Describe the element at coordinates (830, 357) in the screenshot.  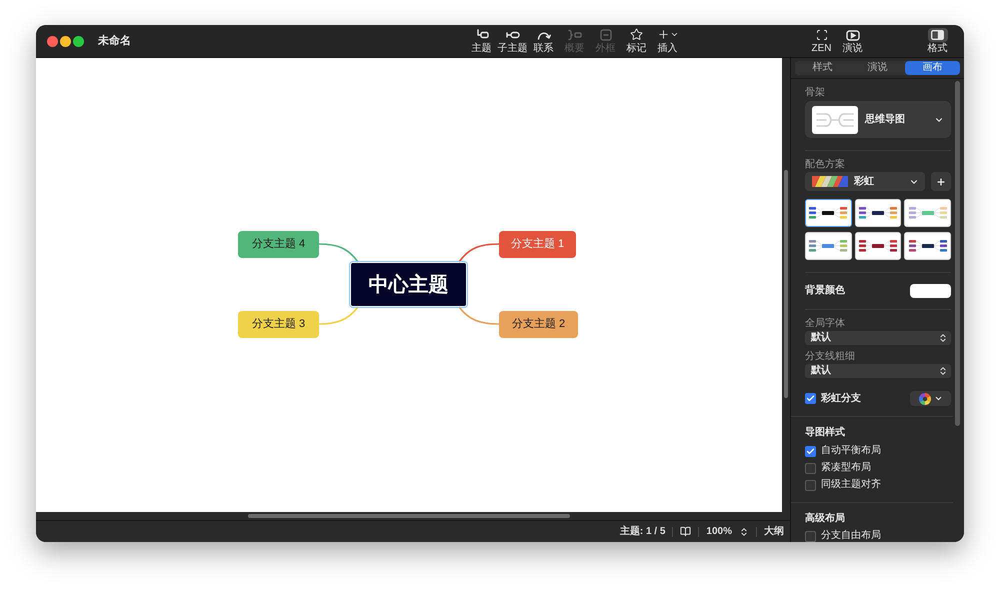
I see `field-label: 分支线粗细` at that location.